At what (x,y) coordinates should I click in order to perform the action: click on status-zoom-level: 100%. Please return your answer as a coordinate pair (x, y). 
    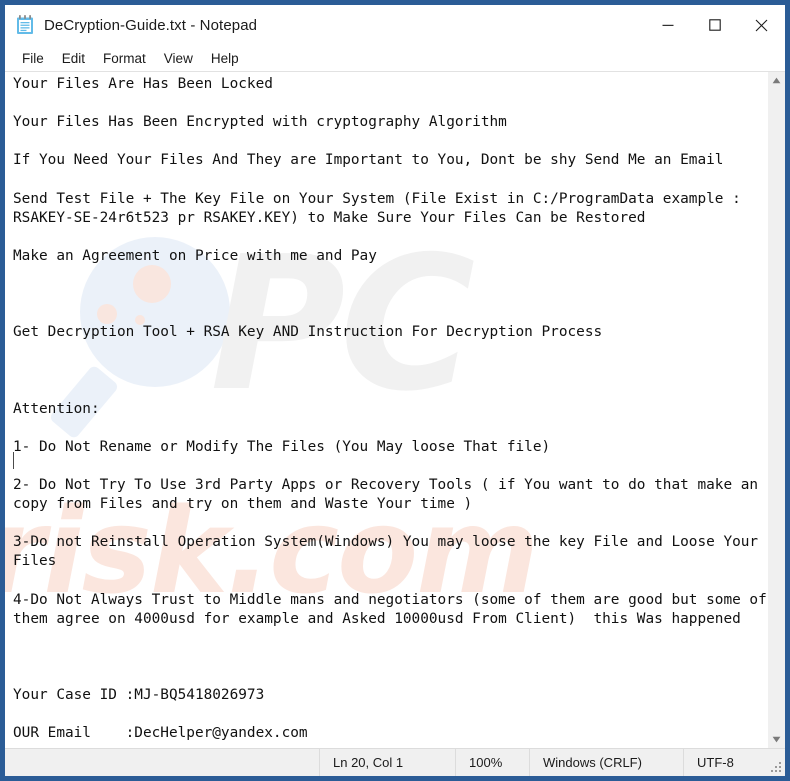
    Looking at the image, I should click on (492, 762).